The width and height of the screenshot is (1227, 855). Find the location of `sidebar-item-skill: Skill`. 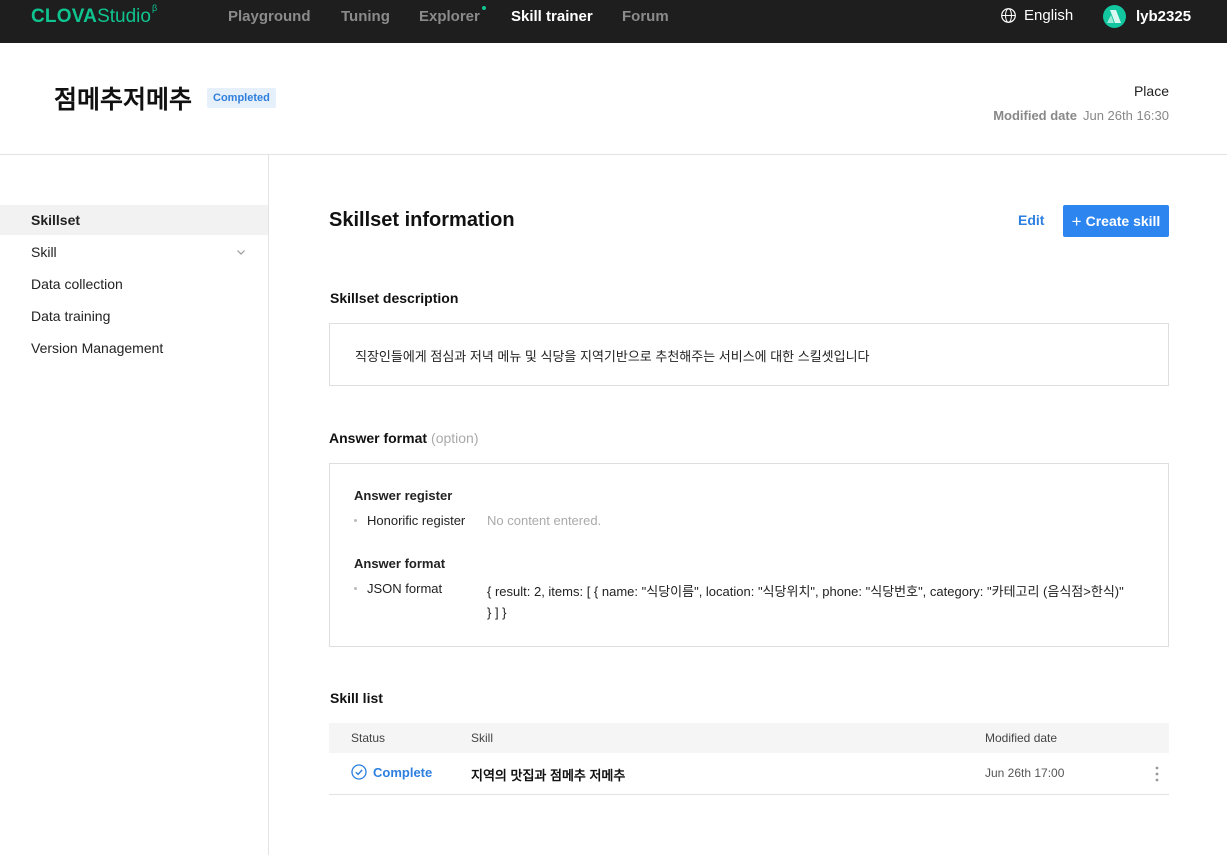

sidebar-item-skill: Skill is located at coordinates (134, 252).